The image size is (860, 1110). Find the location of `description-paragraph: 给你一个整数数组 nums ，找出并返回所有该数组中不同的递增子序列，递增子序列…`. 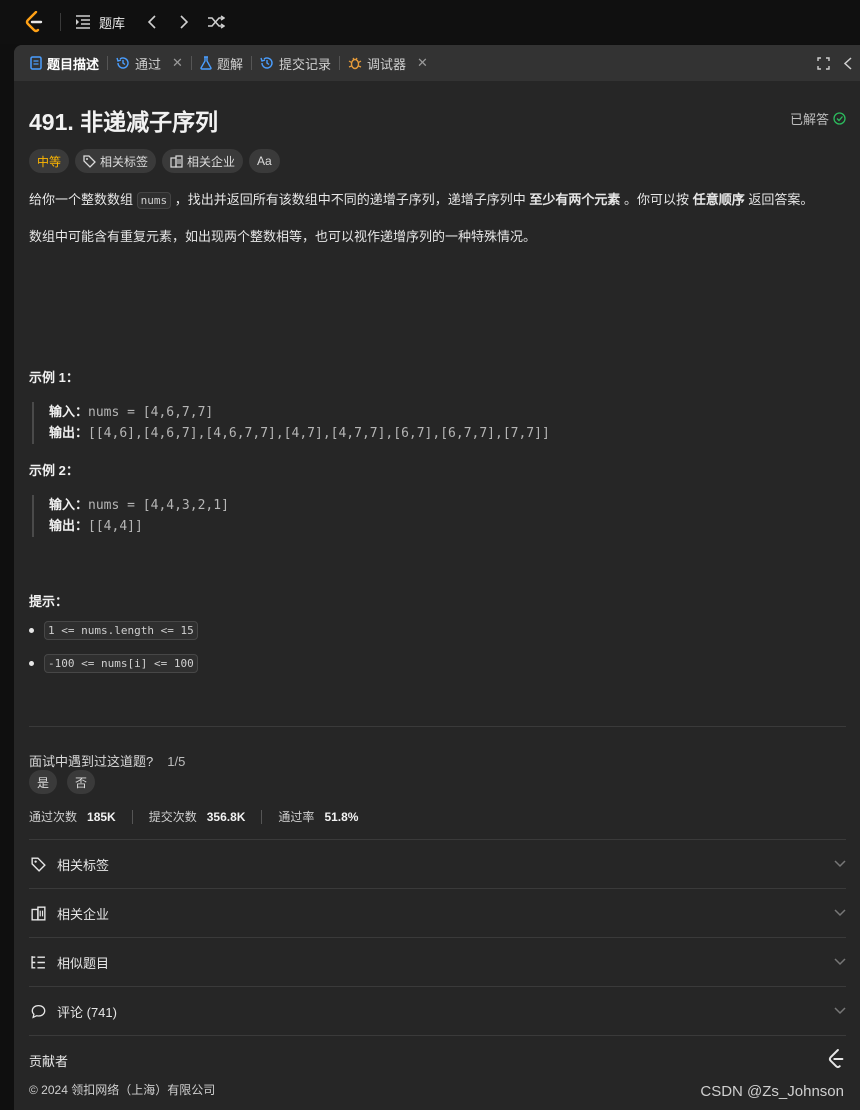

description-paragraph: 给你一个整数数组 nums ，找出并返回所有该数组中不同的递增子序列，递增子序列… is located at coordinates (421, 200).